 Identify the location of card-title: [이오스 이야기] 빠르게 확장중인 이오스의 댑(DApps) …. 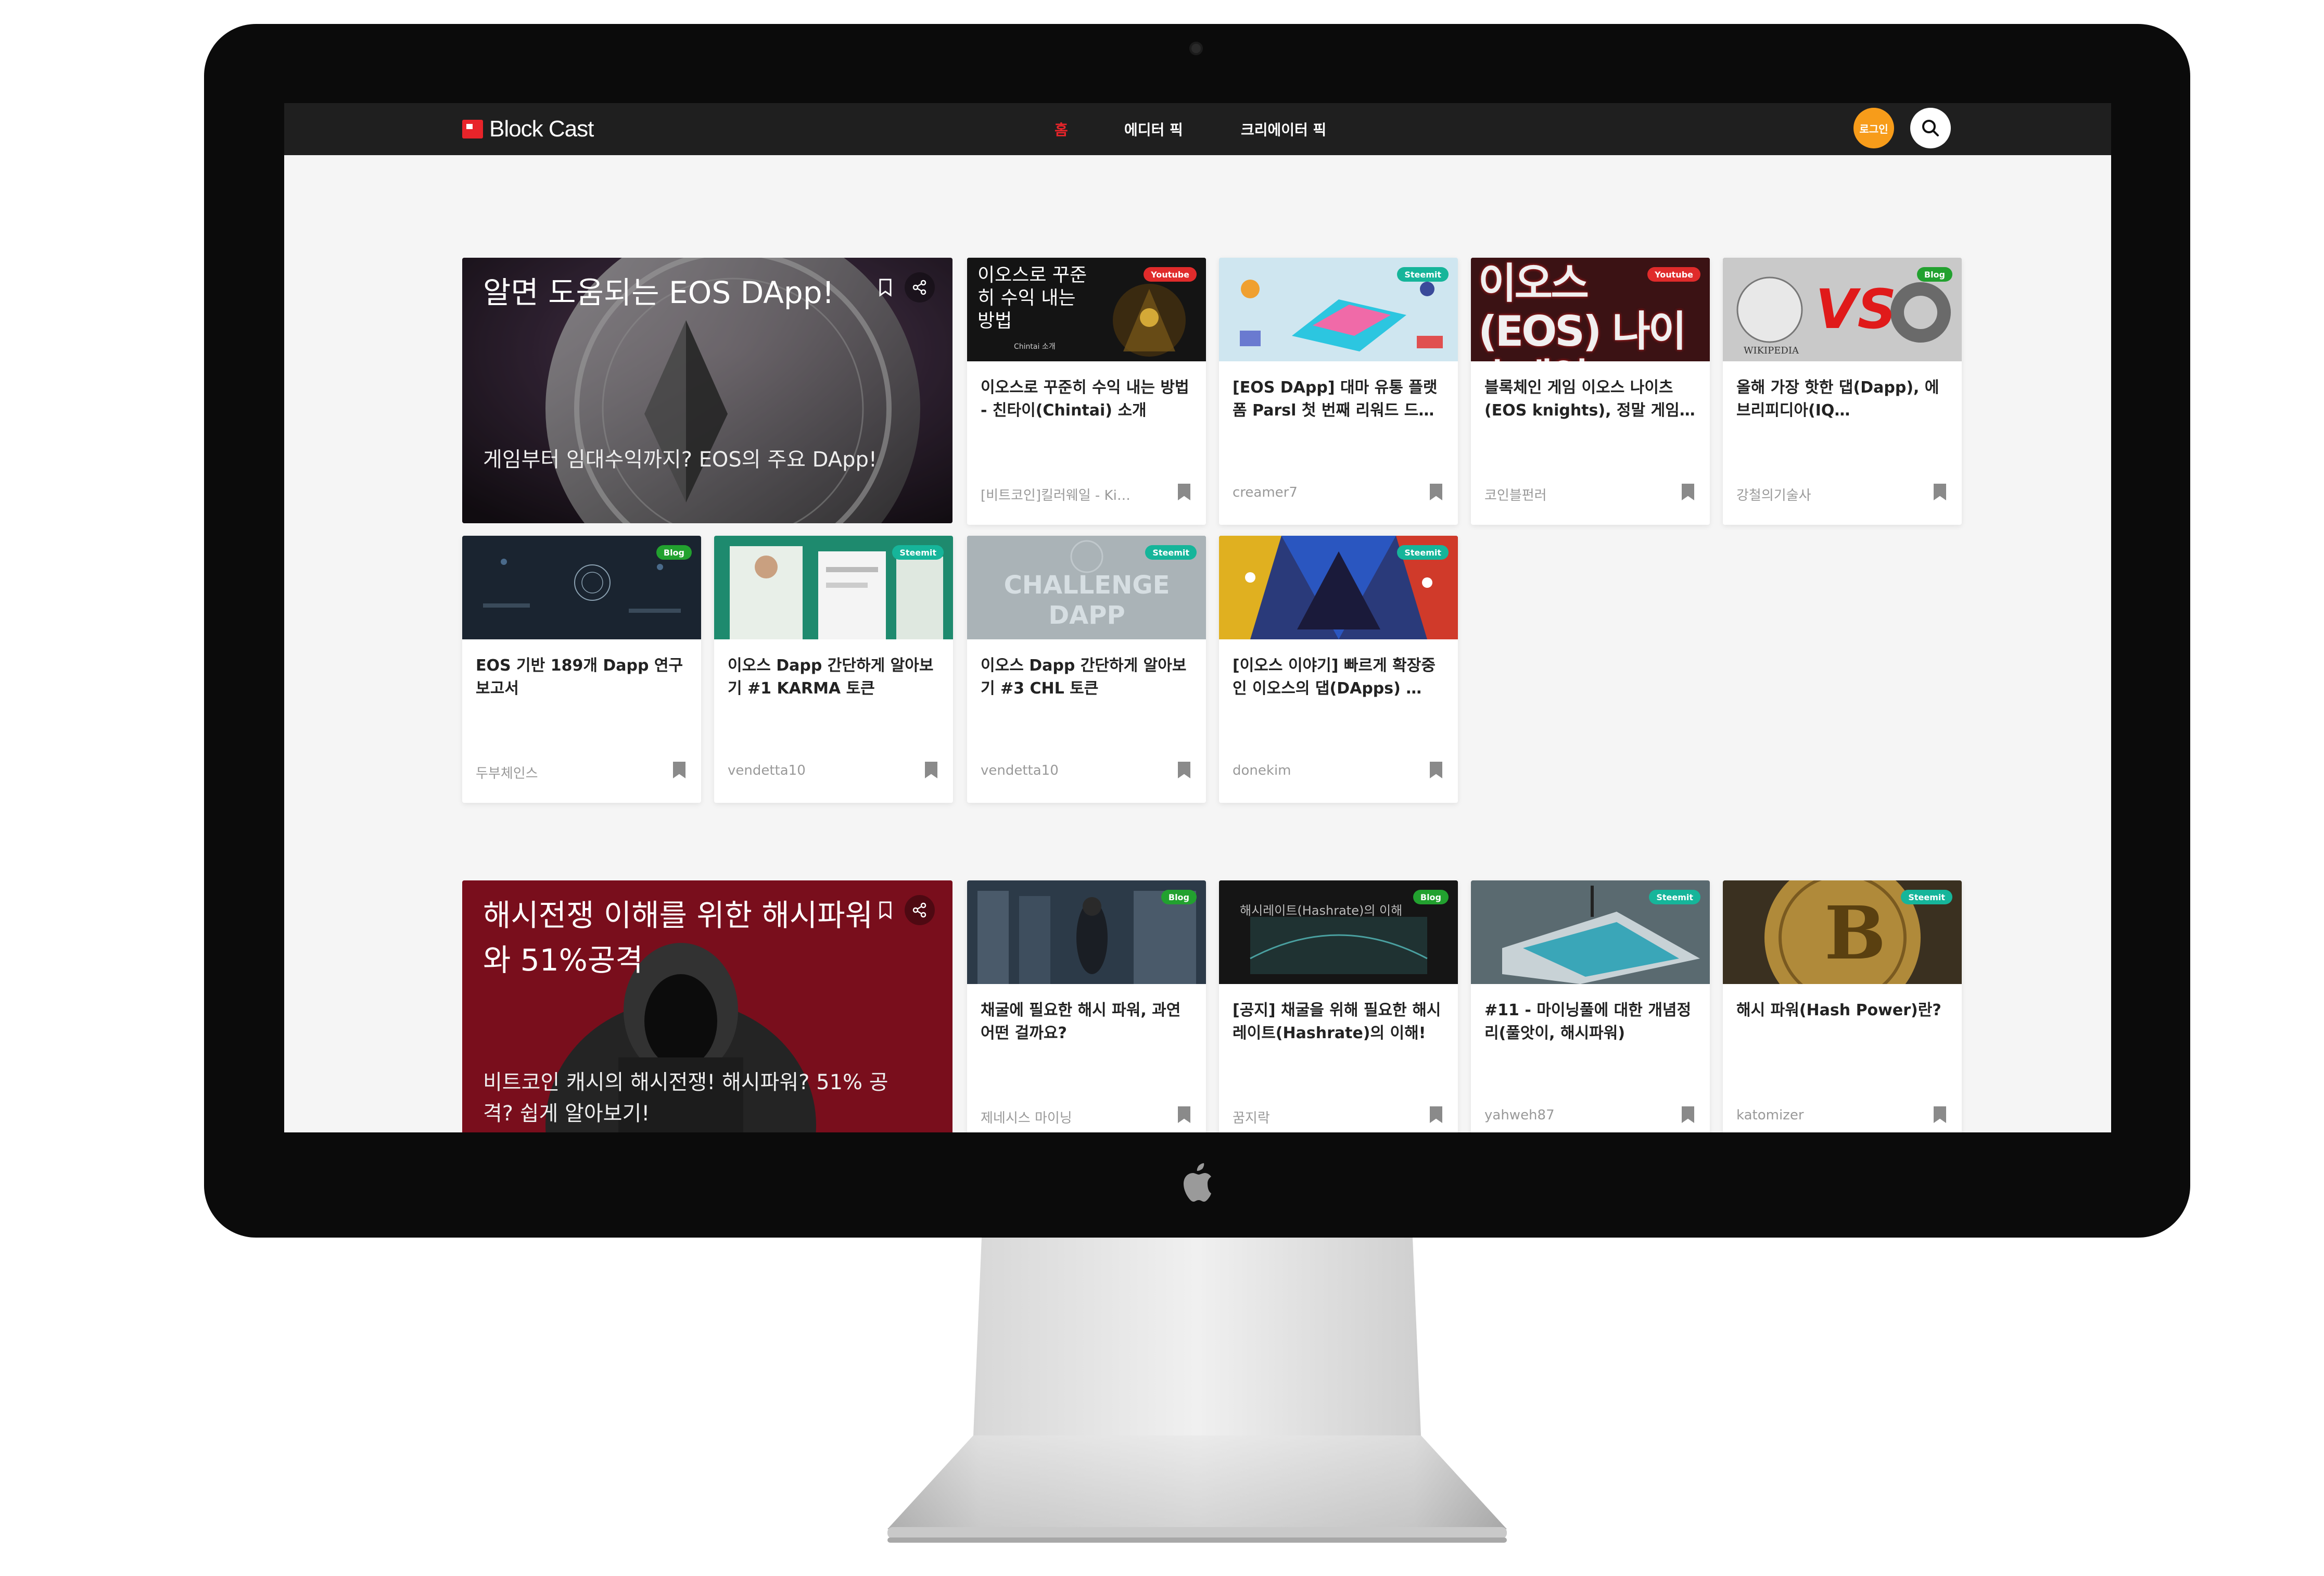
(1334, 677).